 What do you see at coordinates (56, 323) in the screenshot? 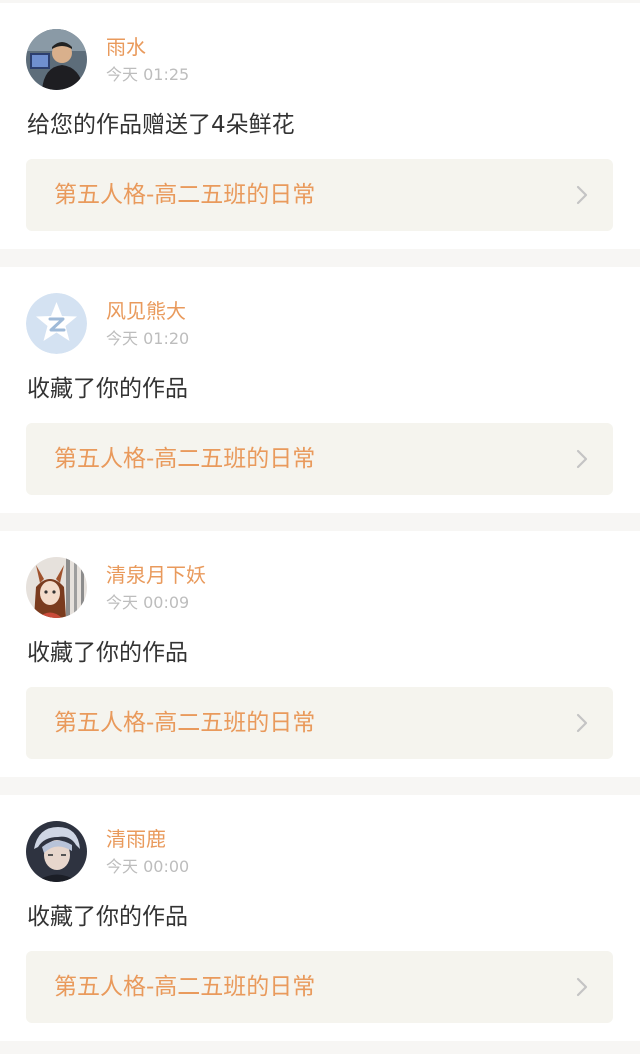
I see `default-avatar-icon` at bounding box center [56, 323].